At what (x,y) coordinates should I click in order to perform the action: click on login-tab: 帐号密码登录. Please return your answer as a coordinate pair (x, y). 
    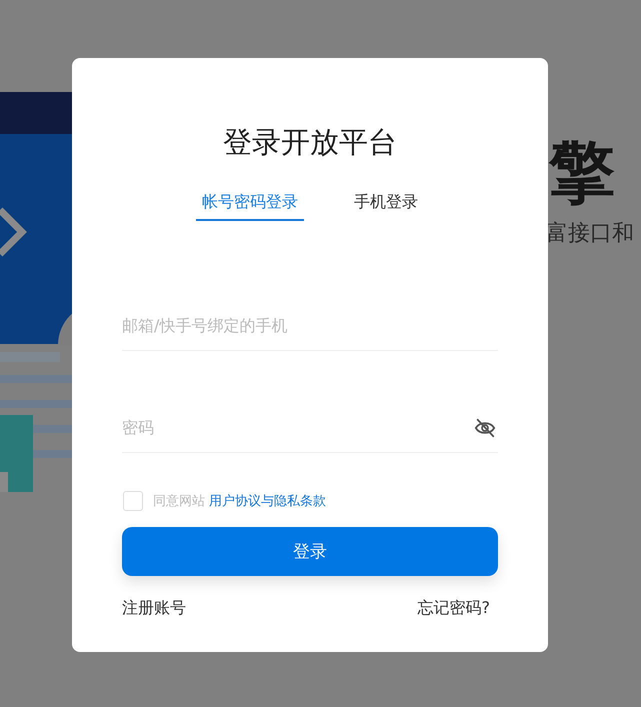
    Looking at the image, I should click on (250, 206).